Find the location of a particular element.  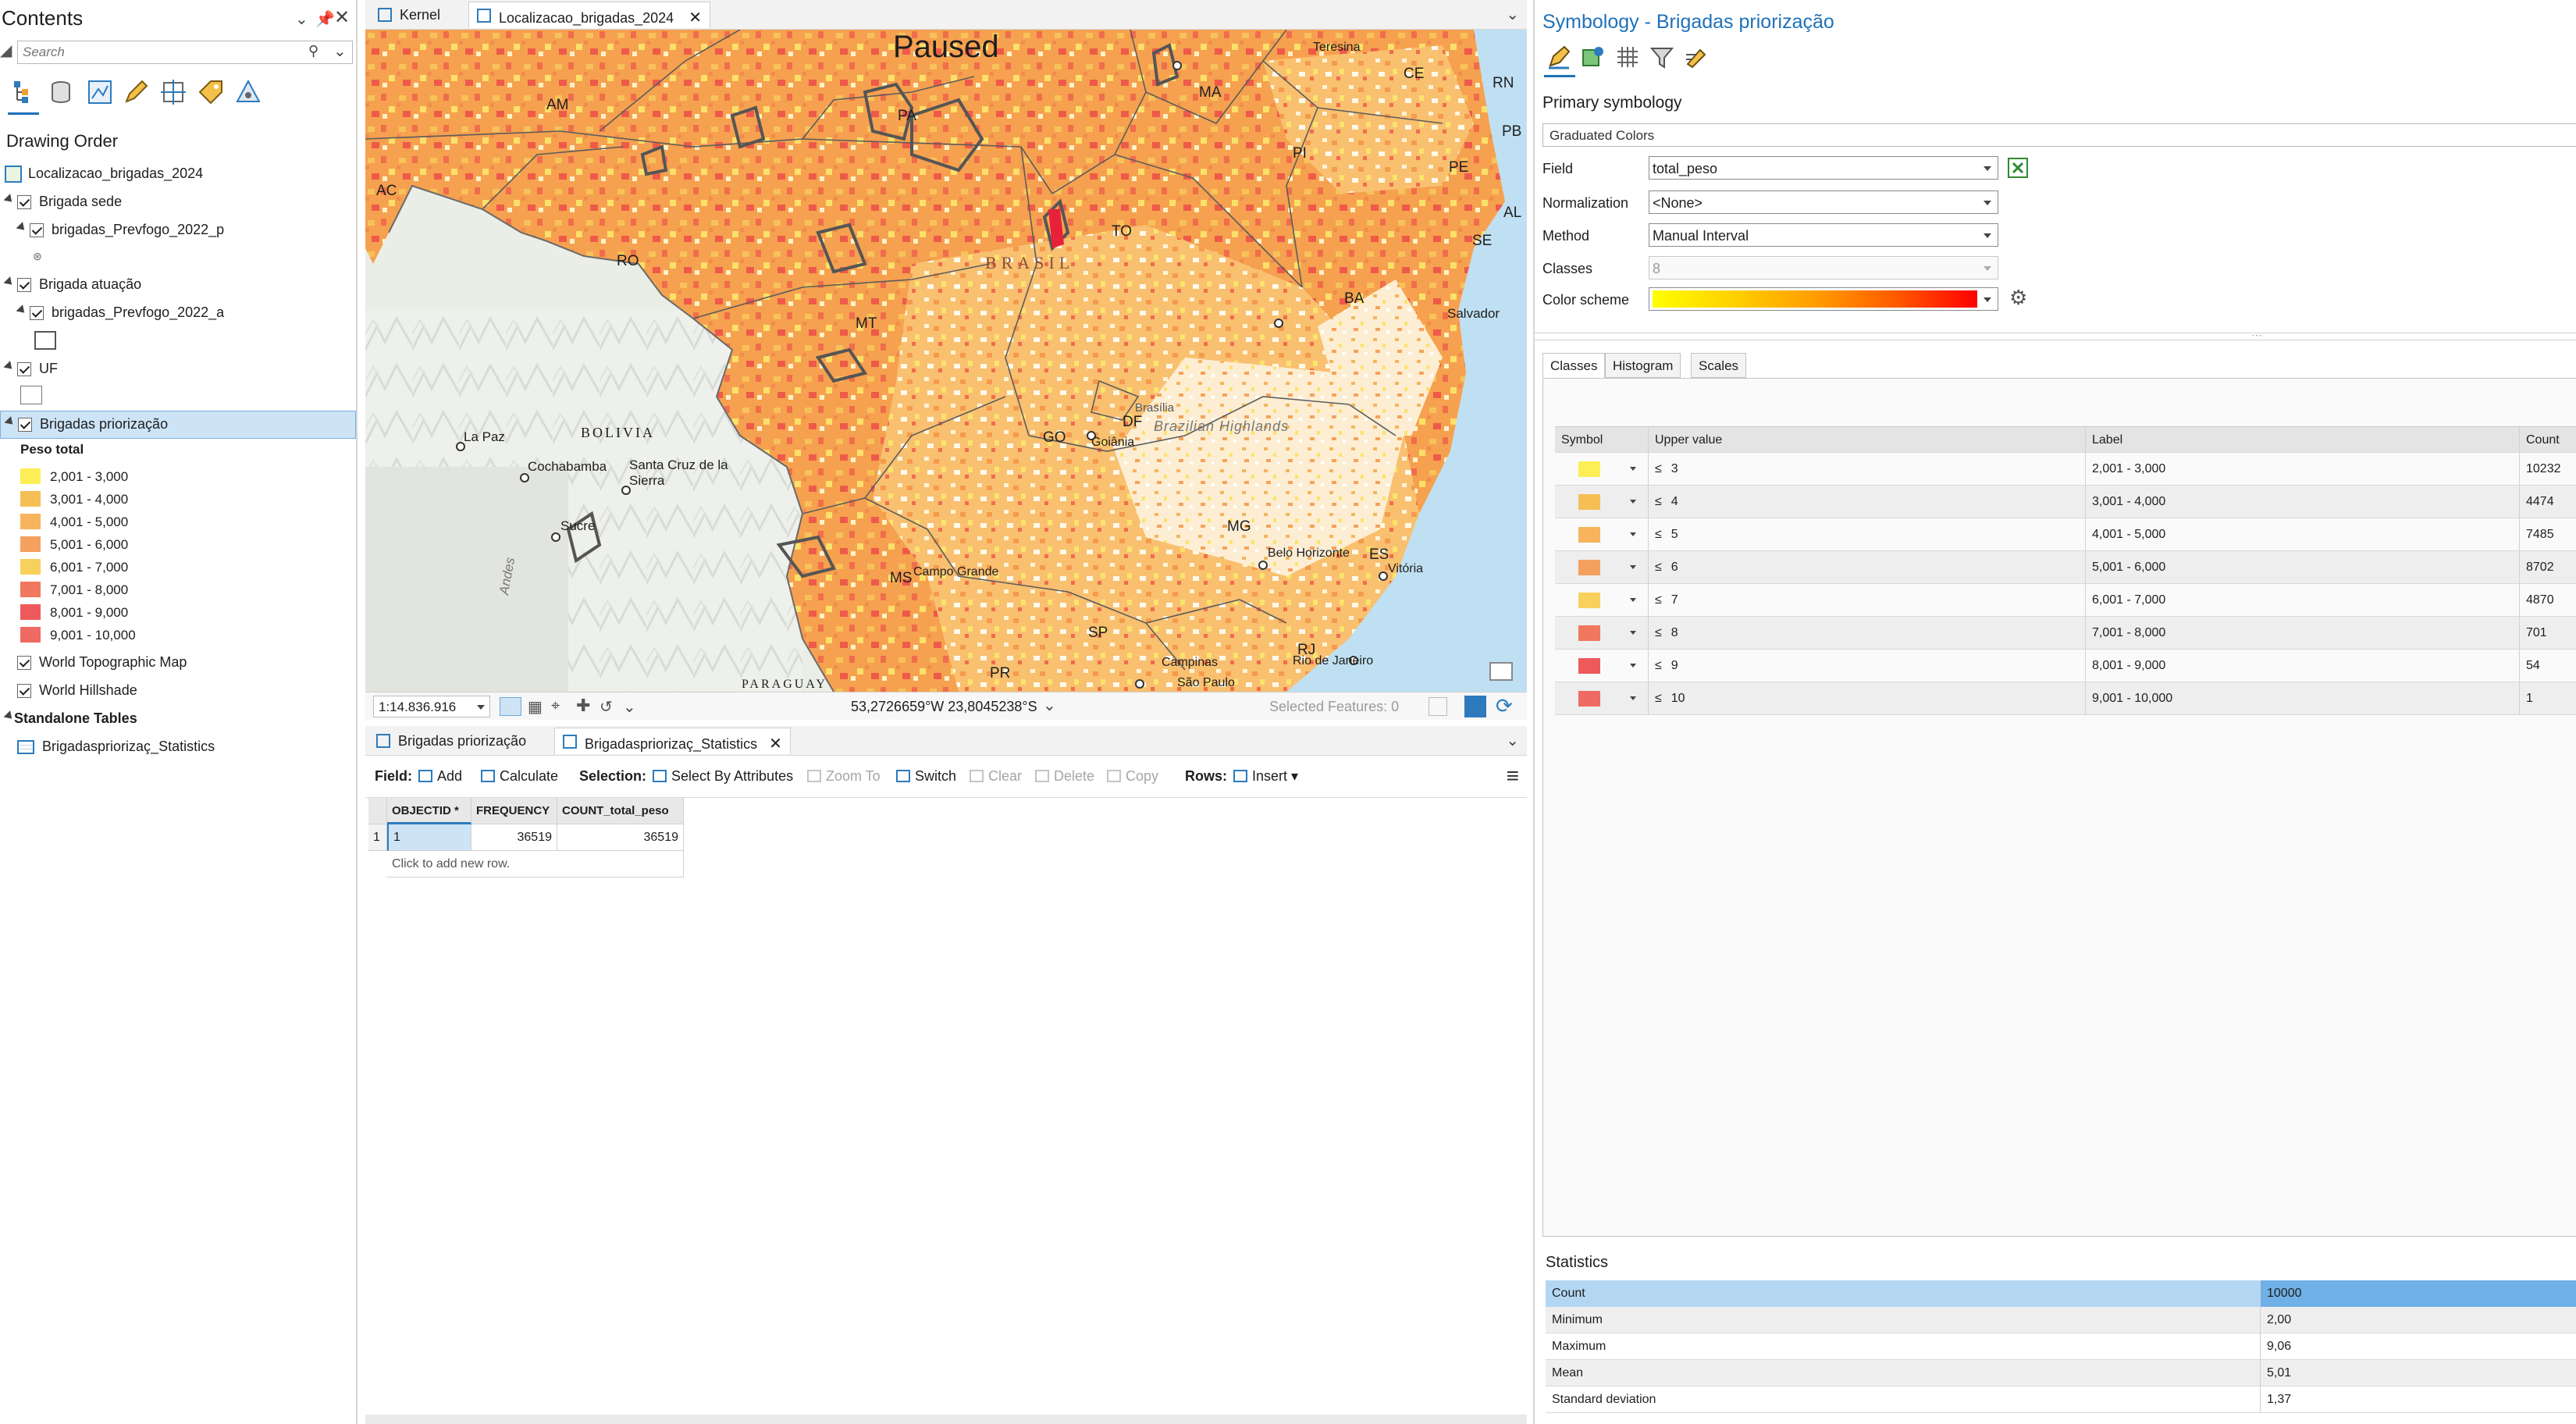

statistics-row: Mean 5,01 is located at coordinates (2061, 1373).